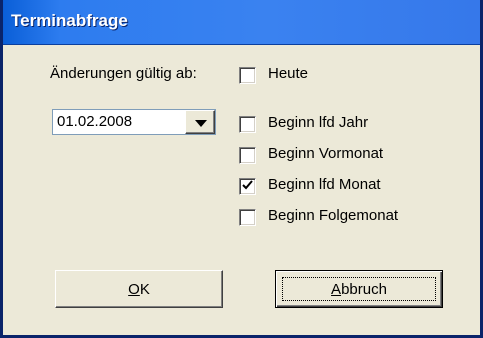 The width and height of the screenshot is (483, 338). What do you see at coordinates (318, 122) in the screenshot?
I see `checkbox-label-beginn-lfd-jahr: Beginn lfd Jahr` at bounding box center [318, 122].